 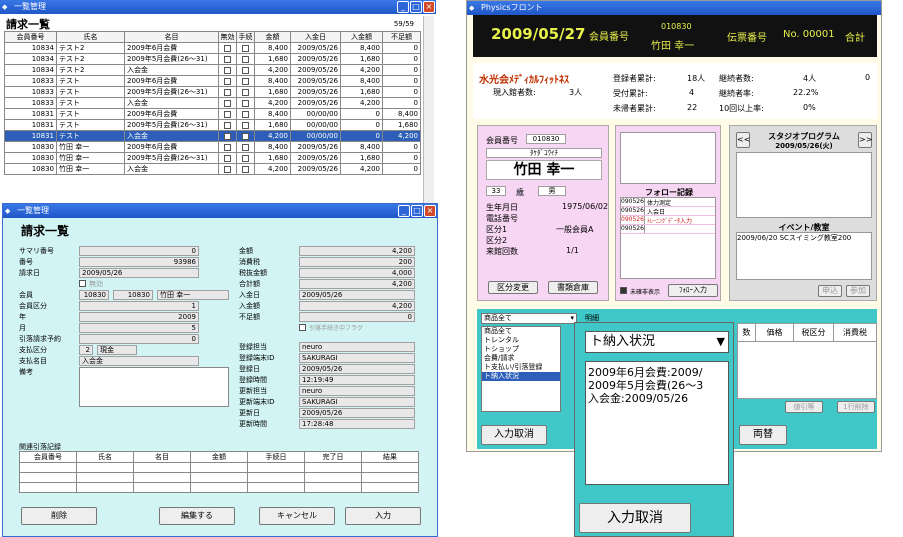 What do you see at coordinates (212, 136) in the screenshot?
I see `table-row: 10831 テスト 入会金 4,200 00/00/00 0 4,200` at bounding box center [212, 136].